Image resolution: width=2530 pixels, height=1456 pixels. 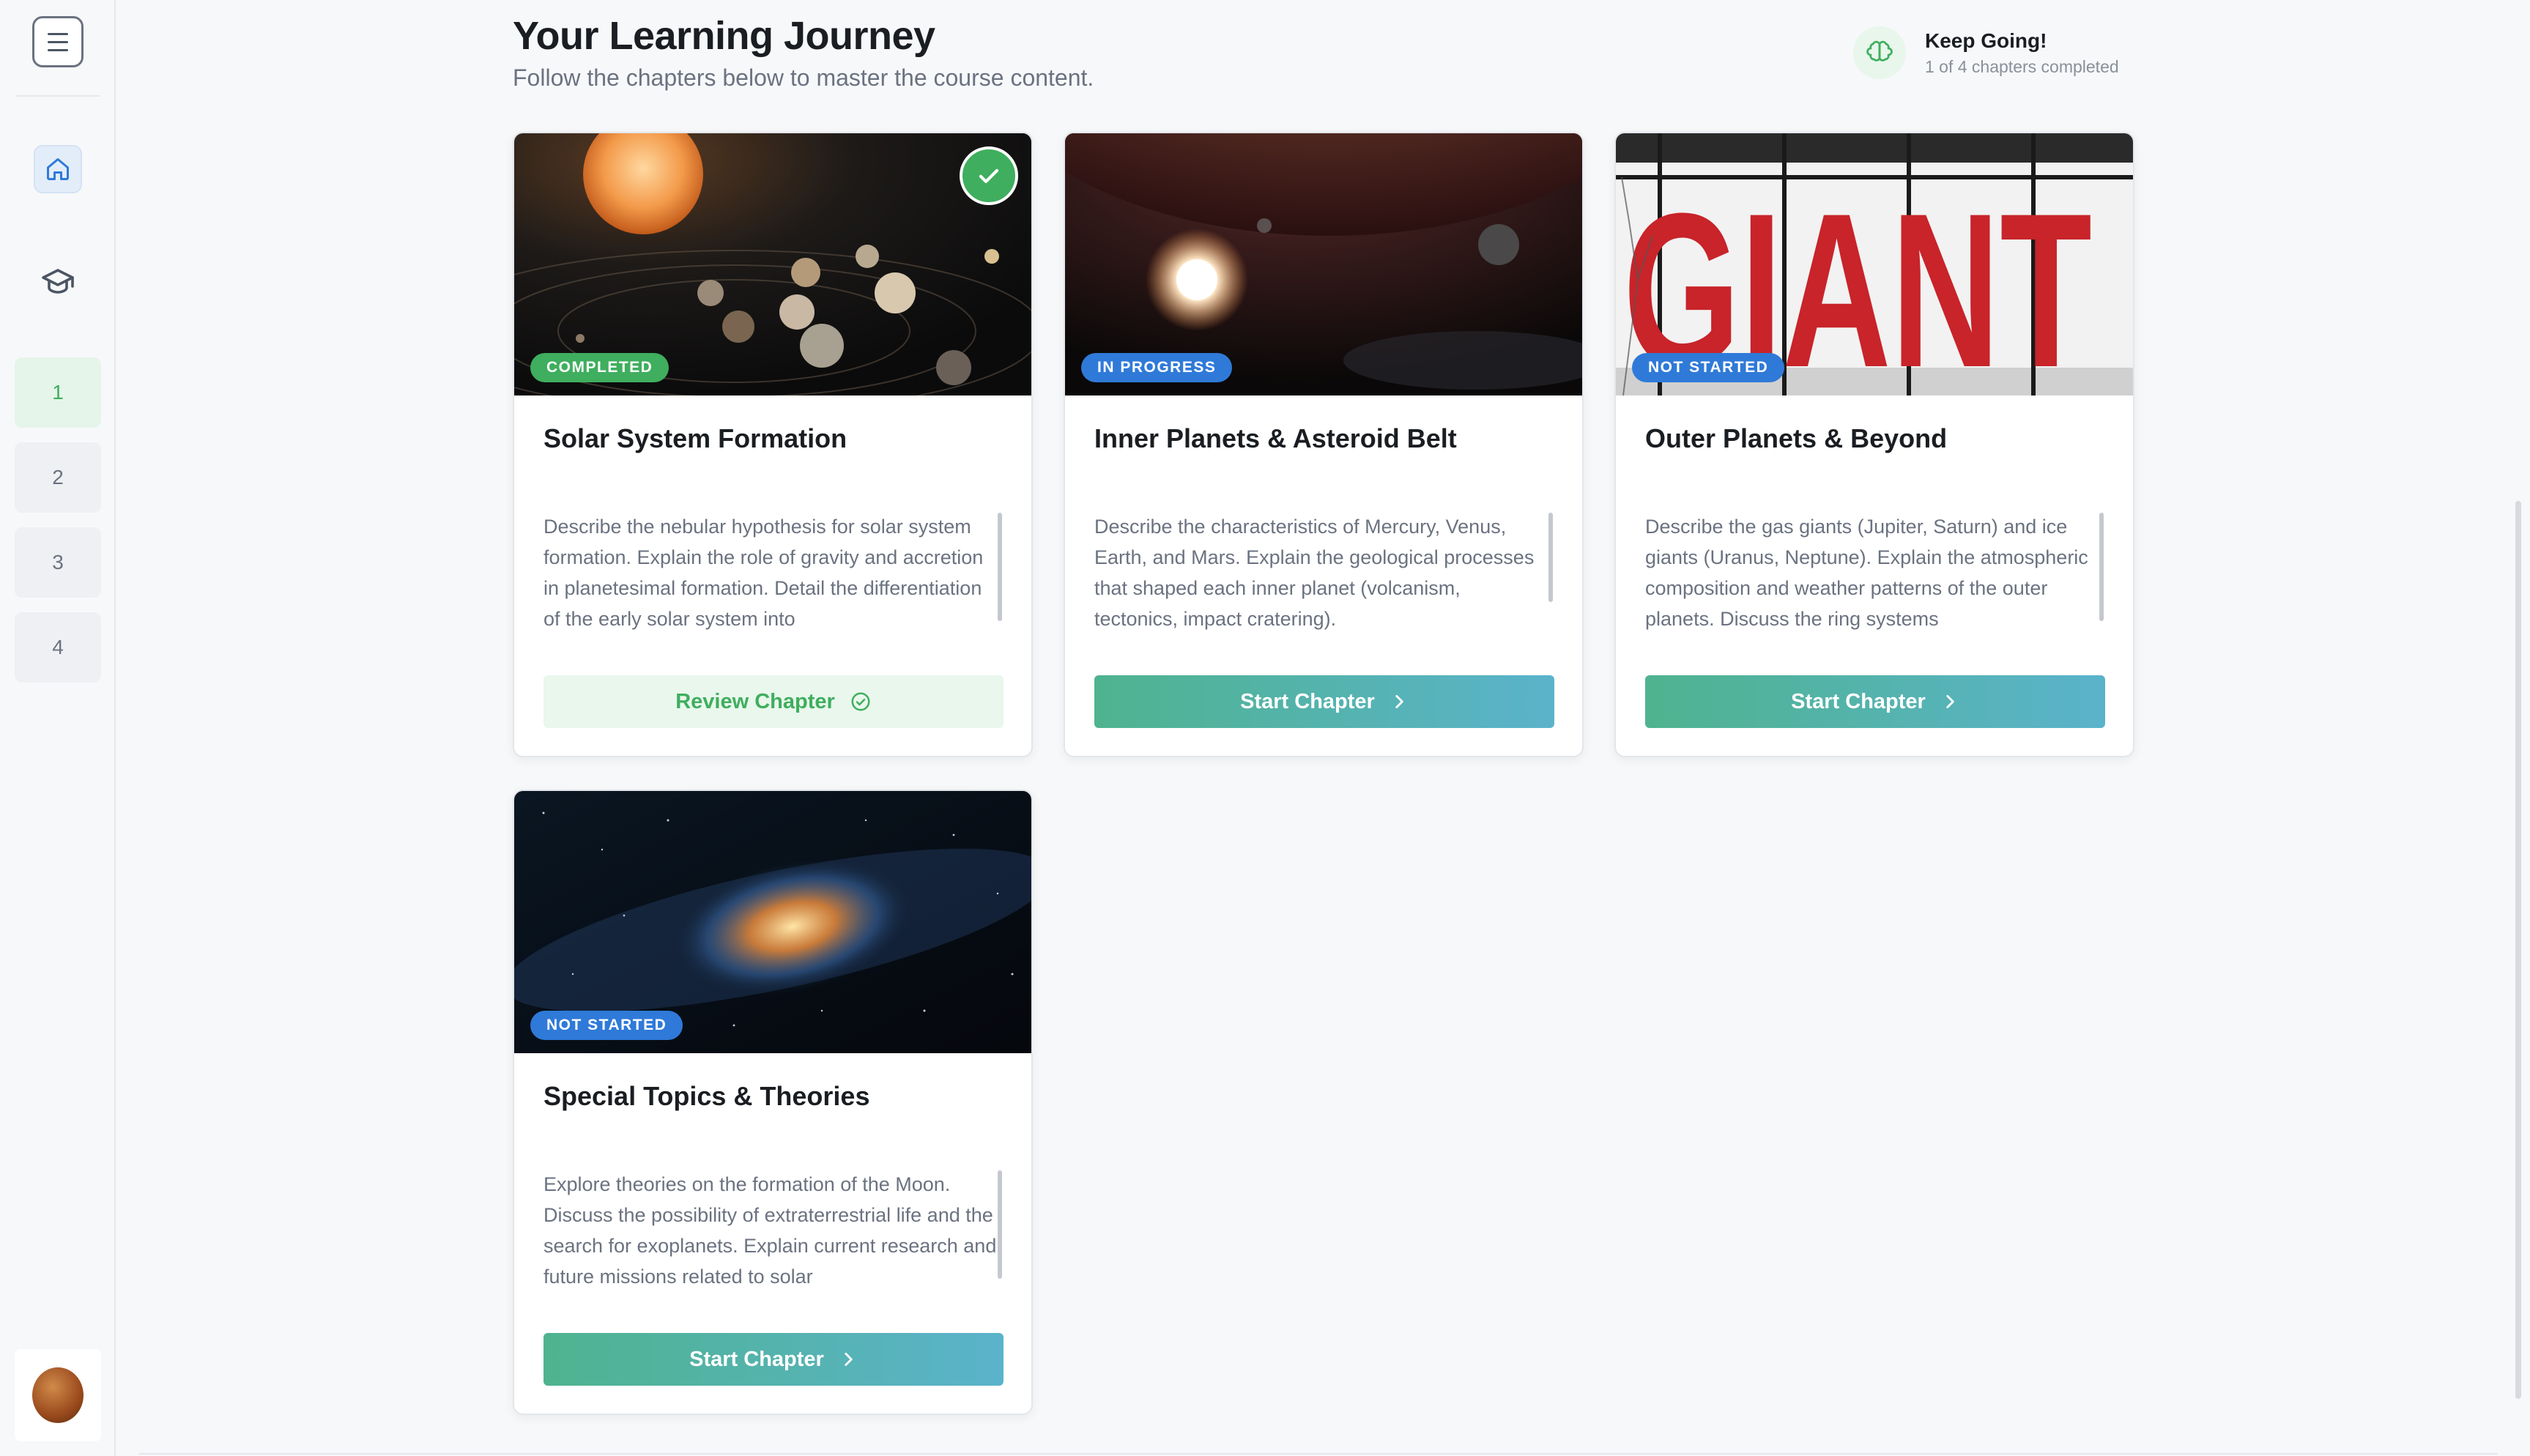 I want to click on progress-subtitle: 1 of 4 chapters completed, so click(x=2022, y=66).